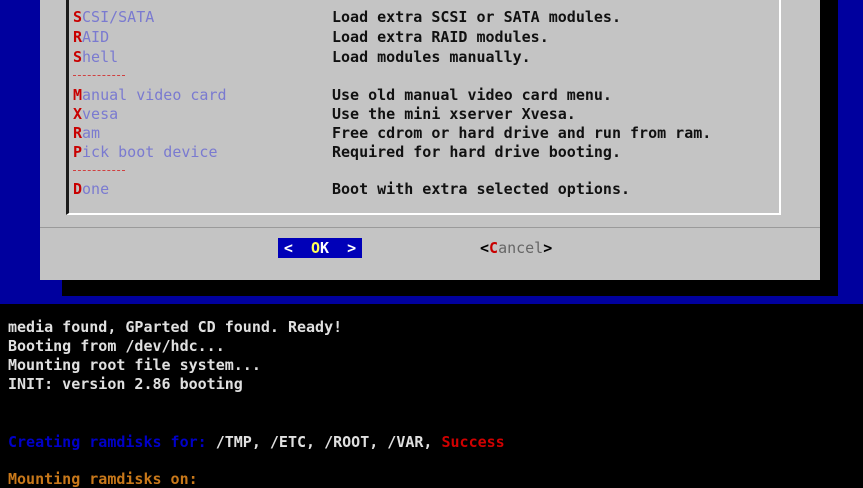 The height and width of the screenshot is (488, 863). What do you see at coordinates (521, 248) in the screenshot?
I see `cancel-label: ancel` at bounding box center [521, 248].